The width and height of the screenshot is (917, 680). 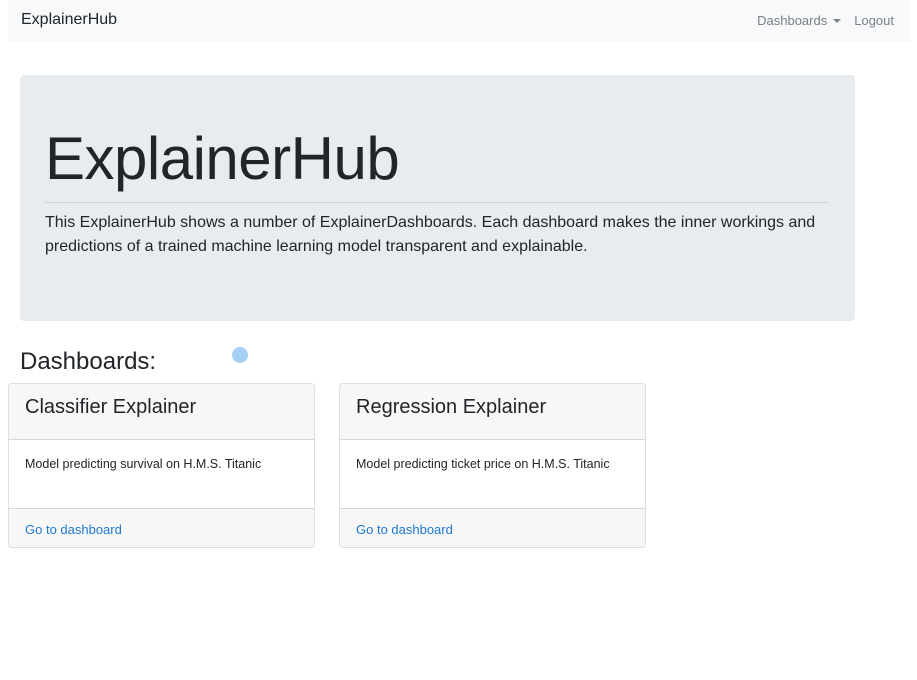 What do you see at coordinates (222, 158) in the screenshot?
I see `page-title: ExplainerHub` at bounding box center [222, 158].